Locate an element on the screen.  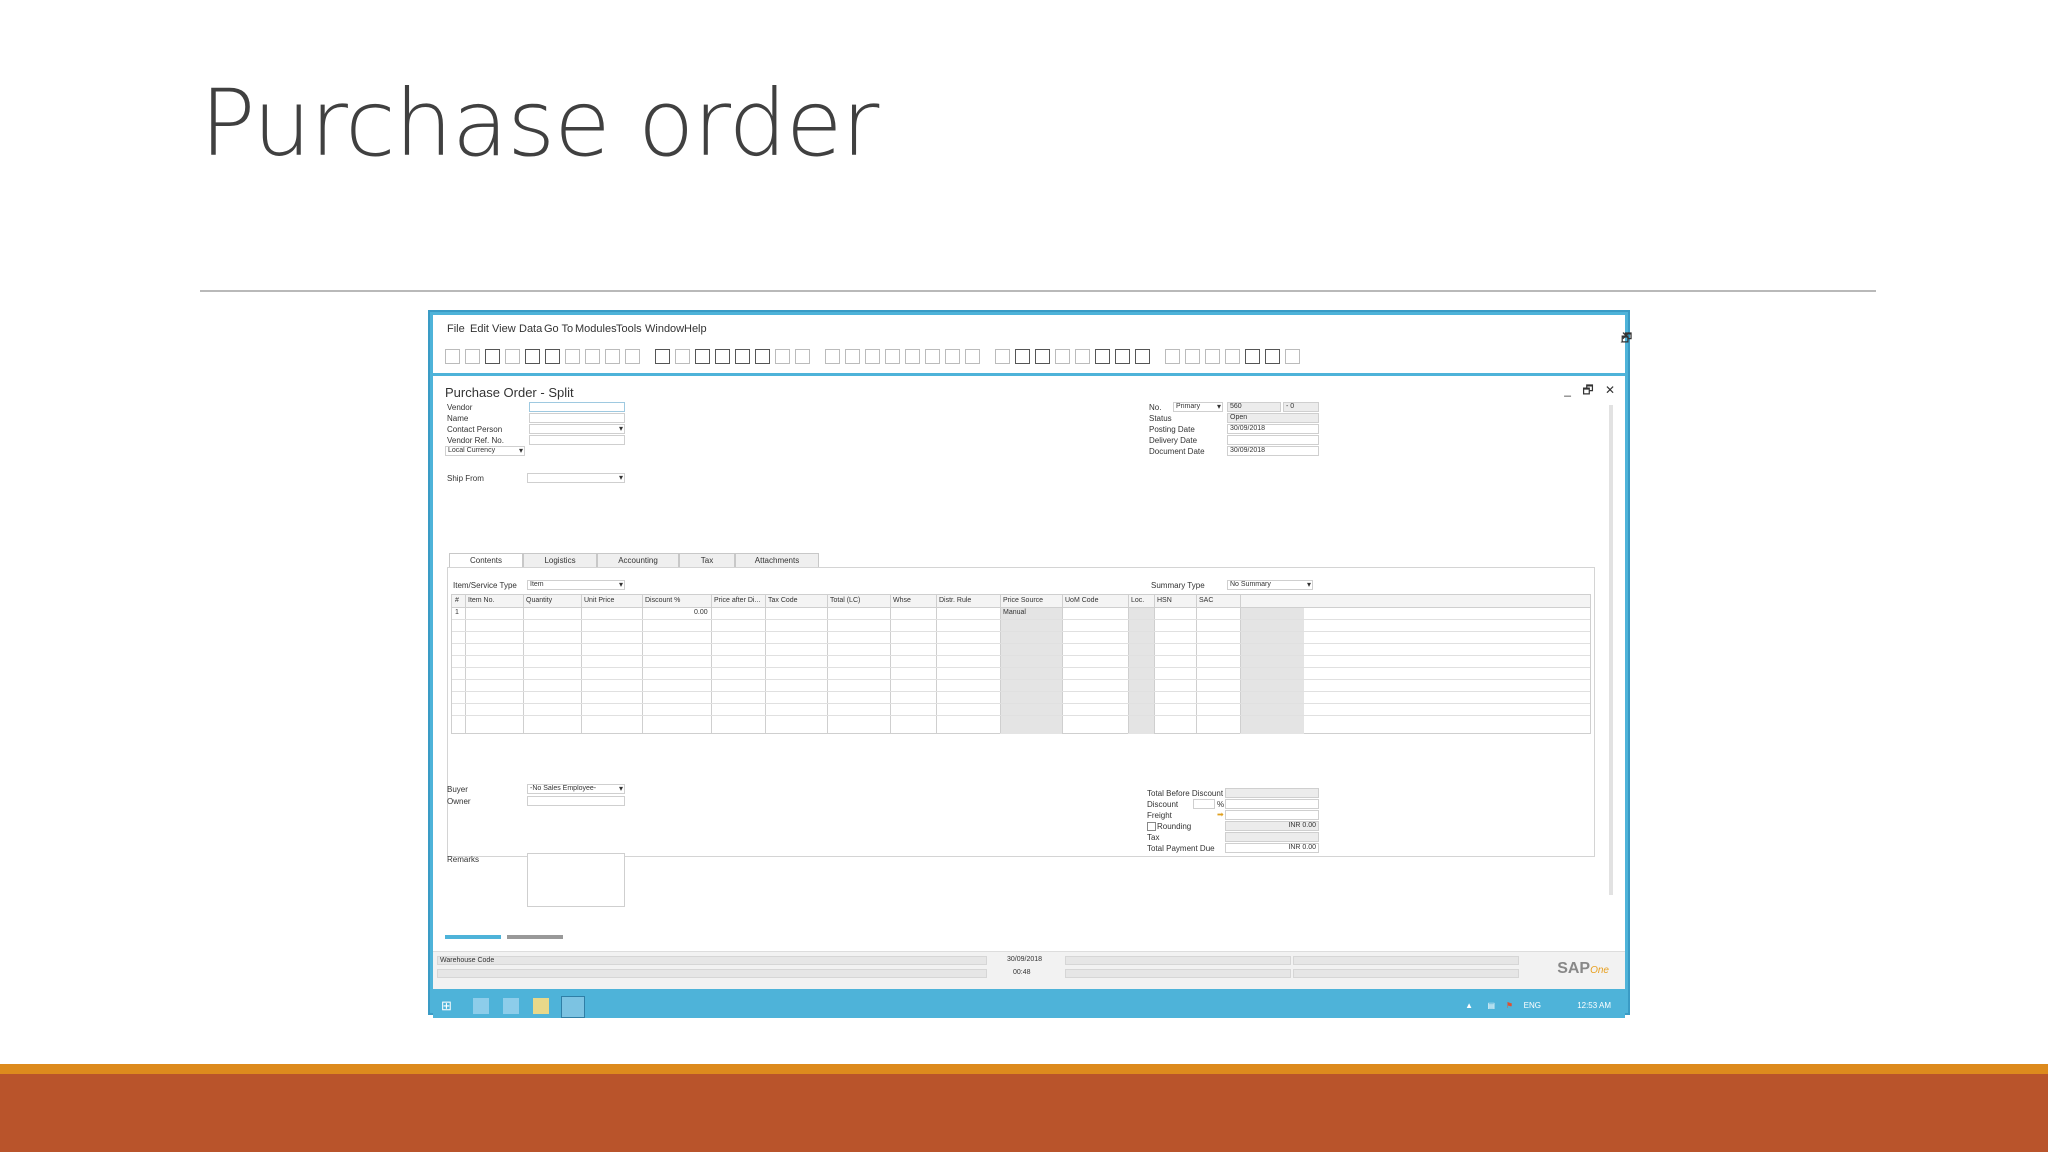
col-hsn: HSN is located at coordinates (1164, 600).